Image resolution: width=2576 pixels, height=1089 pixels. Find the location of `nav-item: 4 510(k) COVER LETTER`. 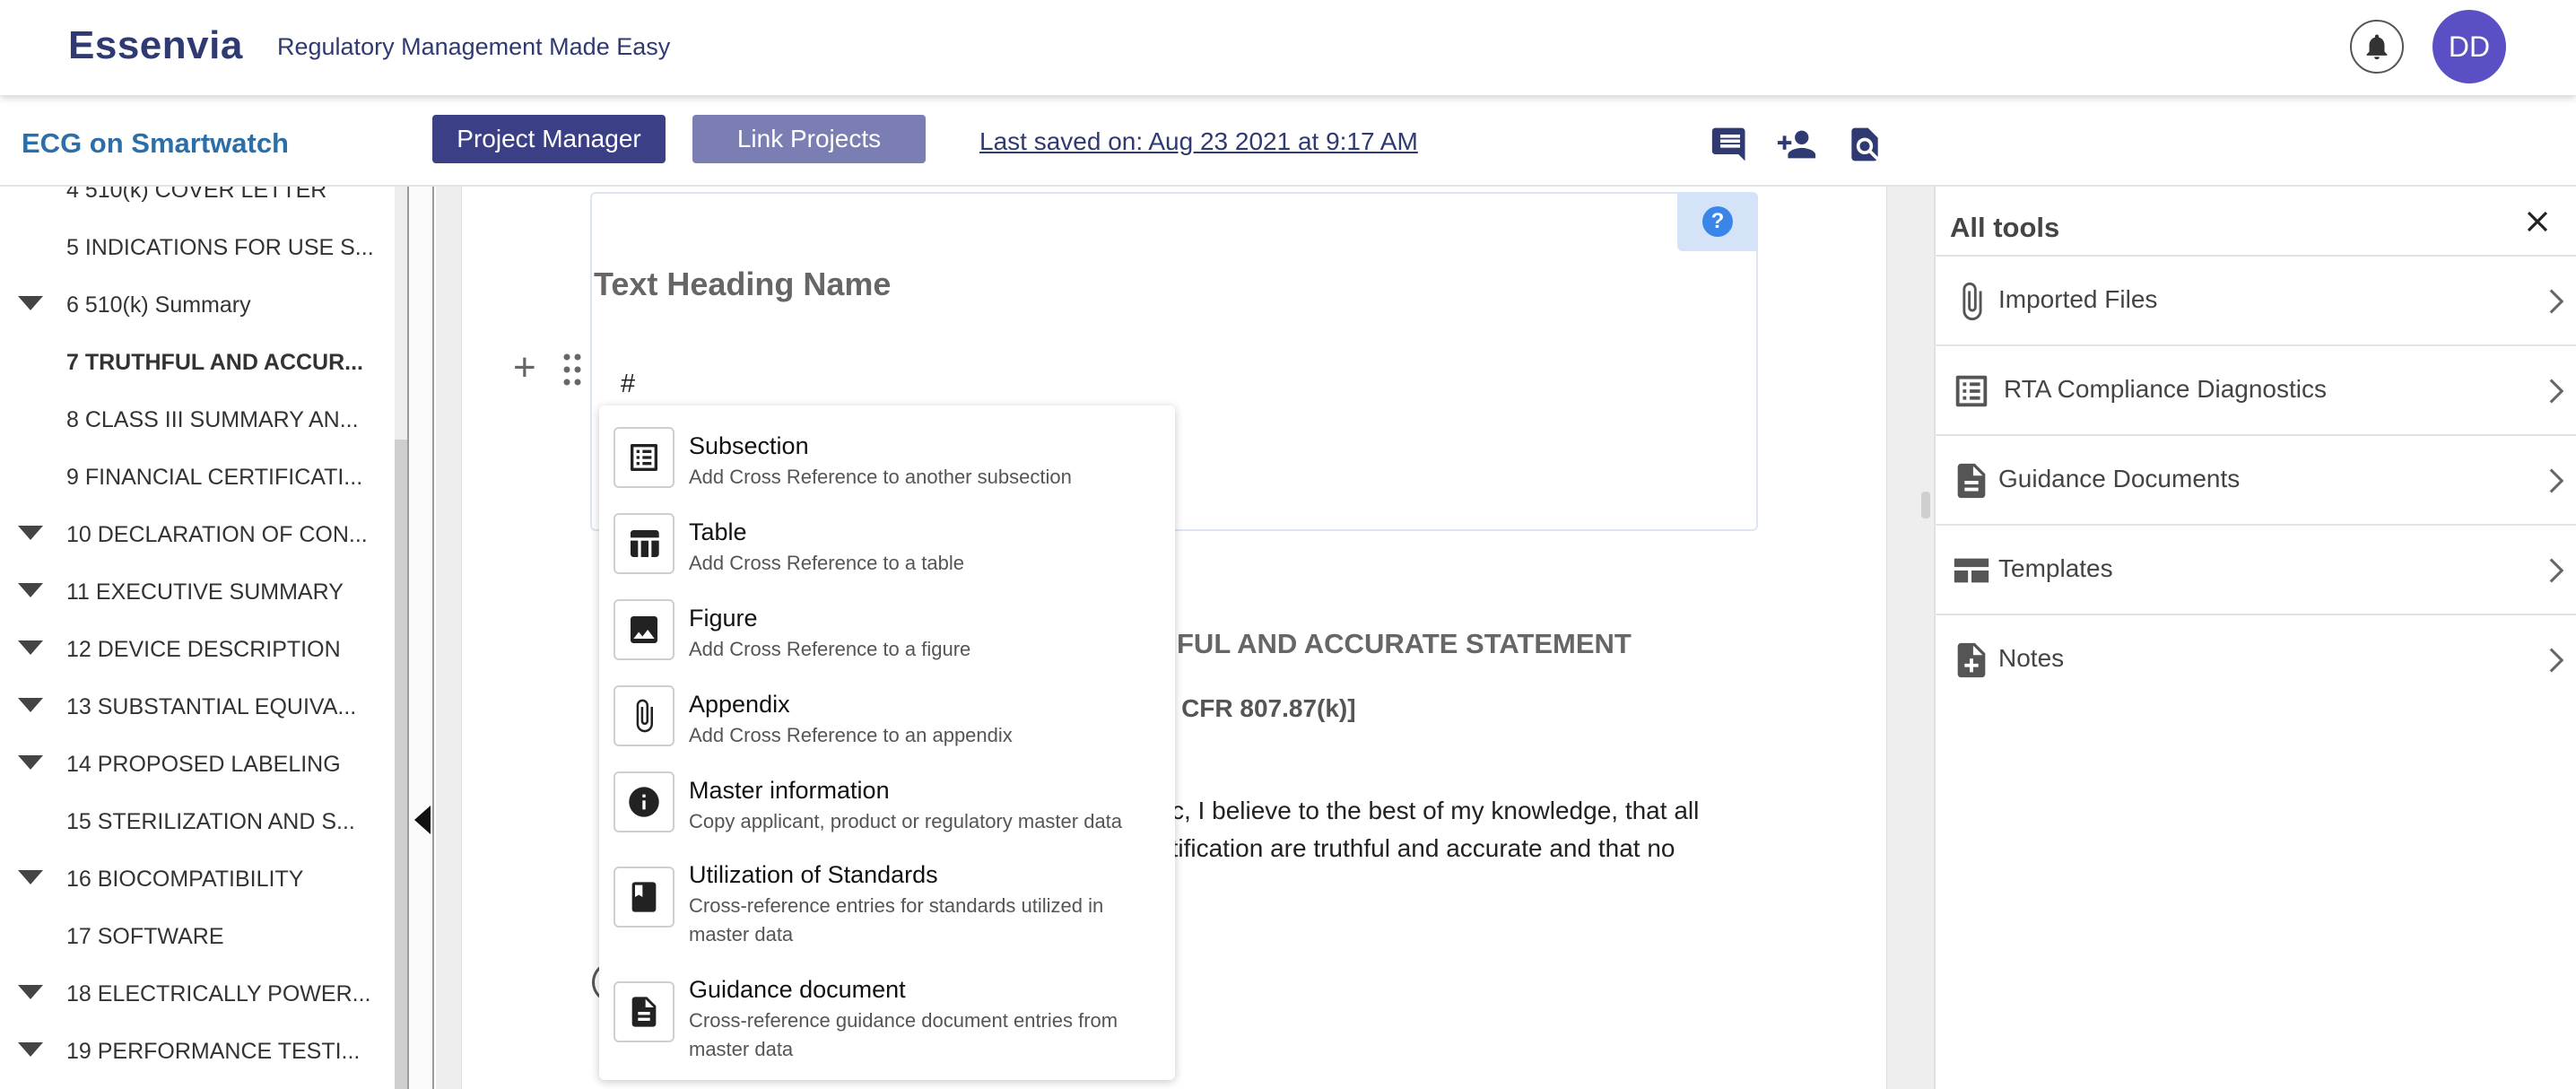

nav-item: 4 510(k) COVER LETTER is located at coordinates (197, 197).